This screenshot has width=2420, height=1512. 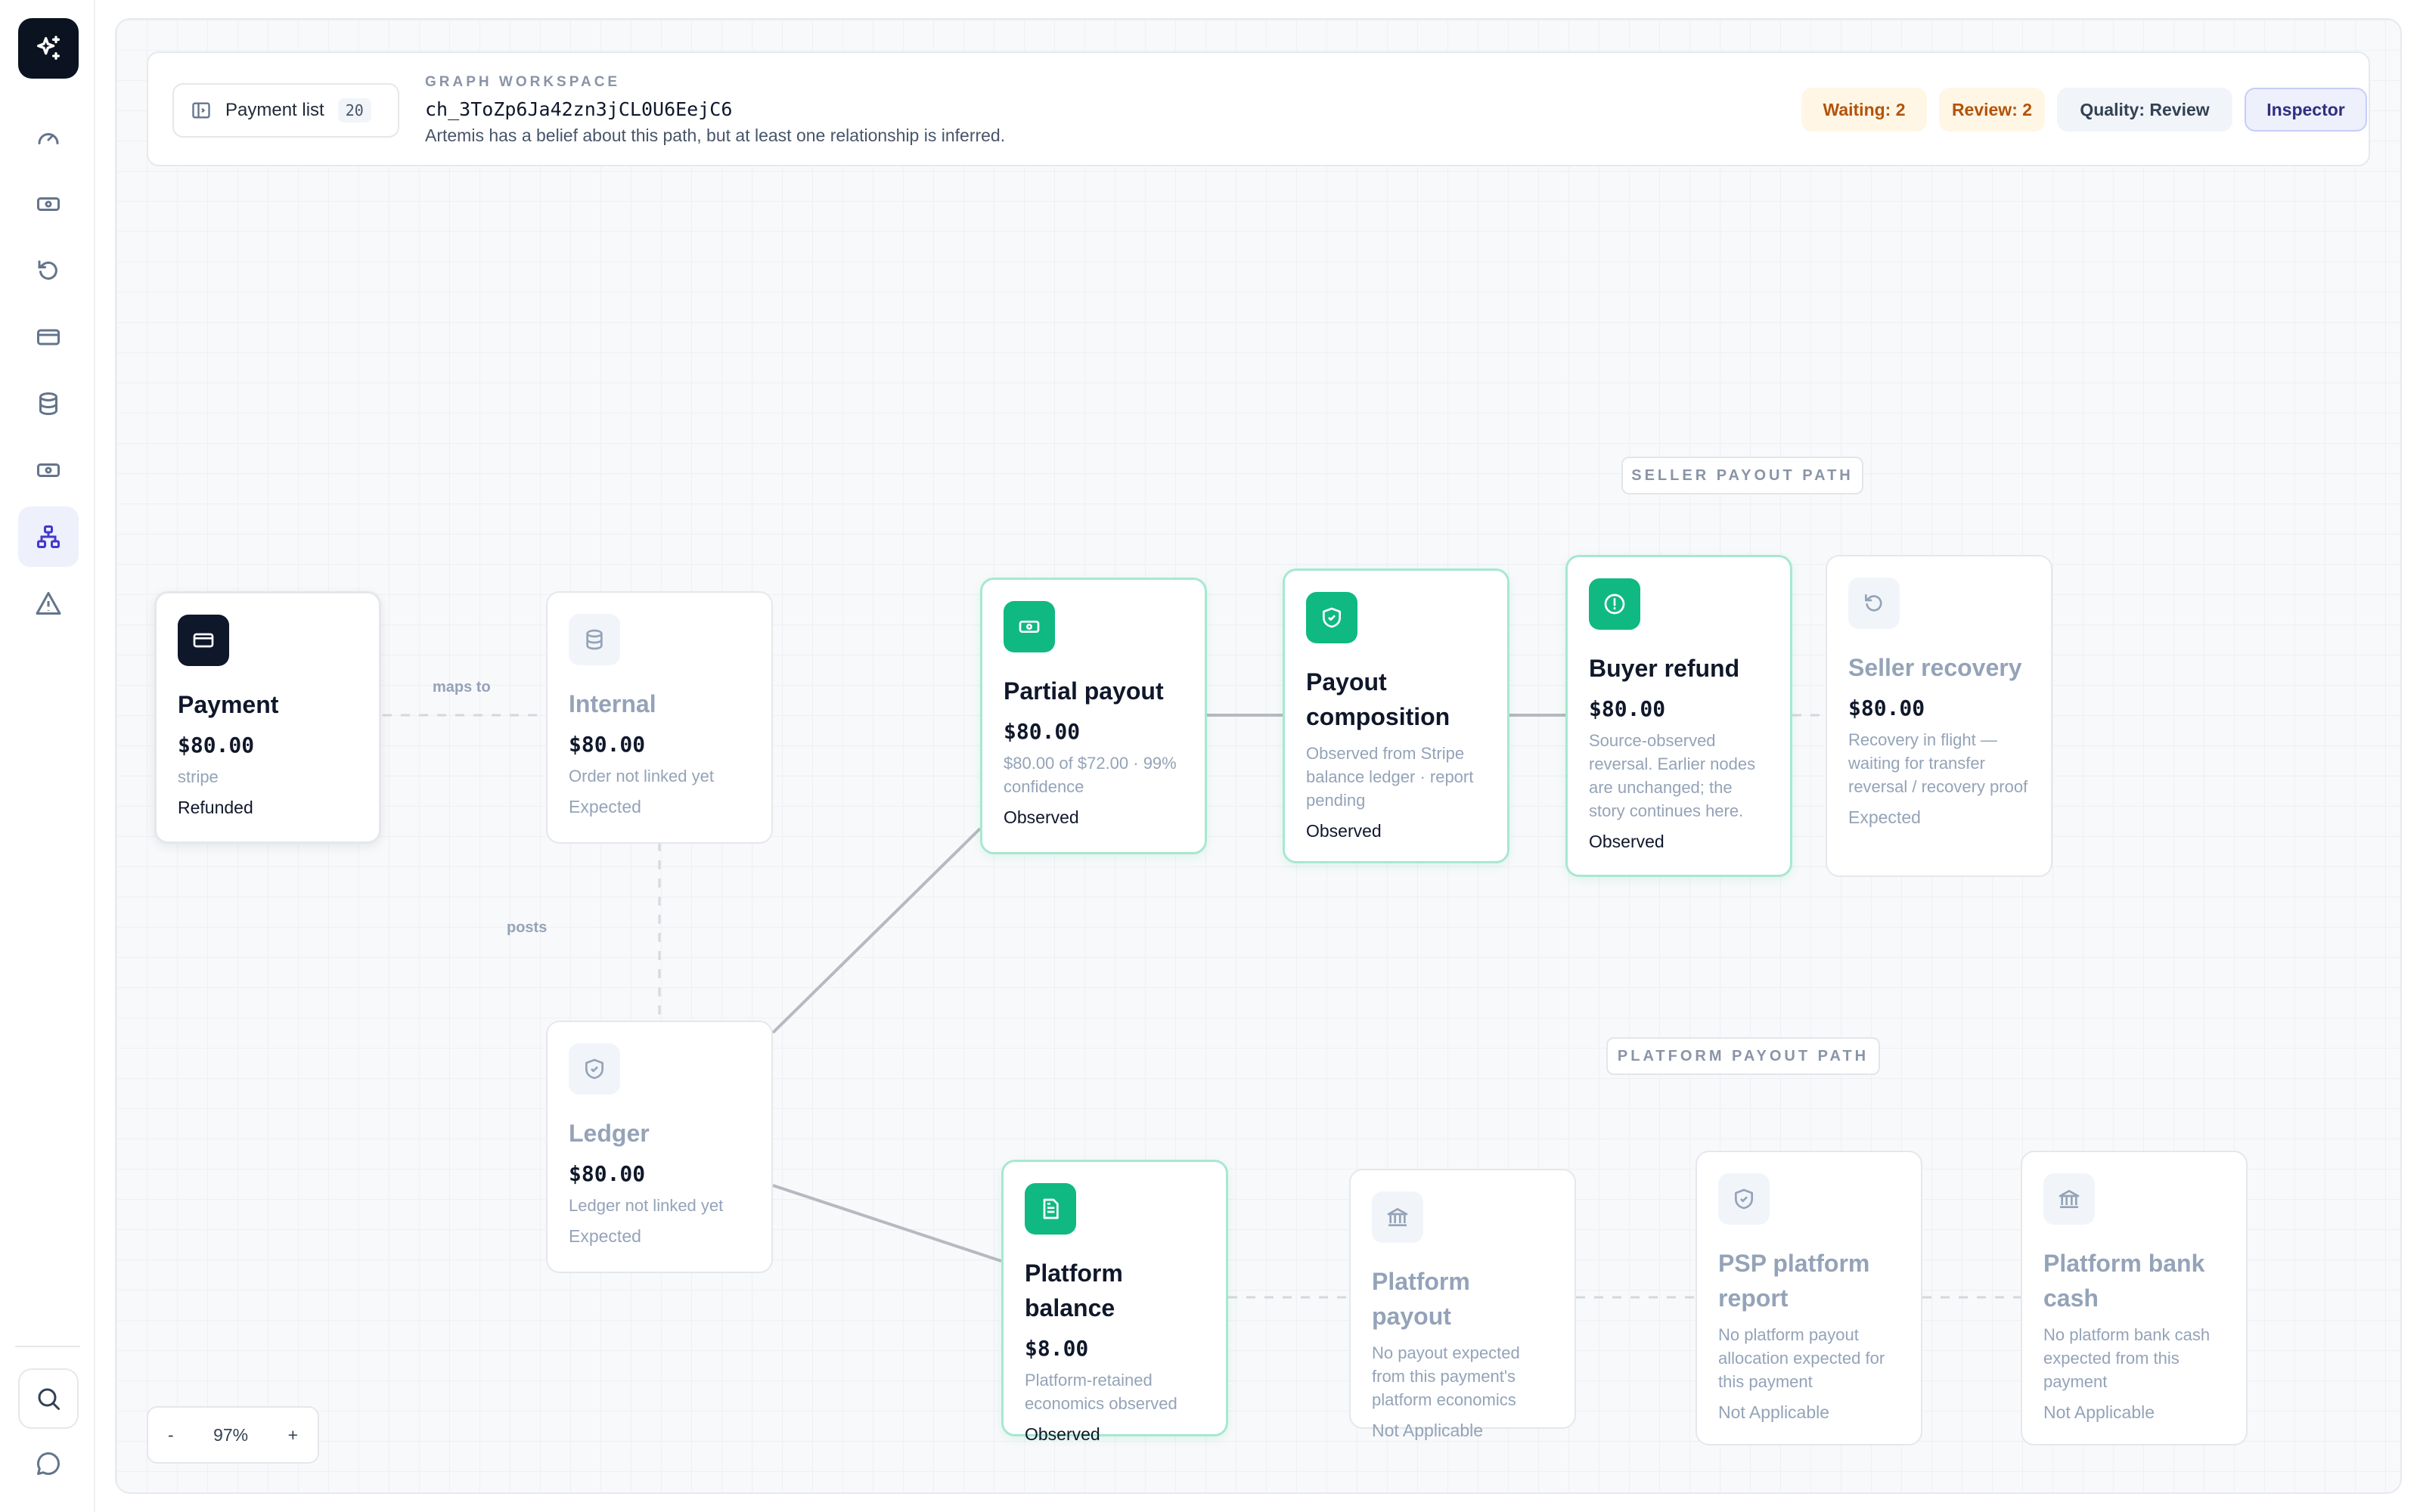 What do you see at coordinates (293, 1435) in the screenshot?
I see `zoom-in-button: +` at bounding box center [293, 1435].